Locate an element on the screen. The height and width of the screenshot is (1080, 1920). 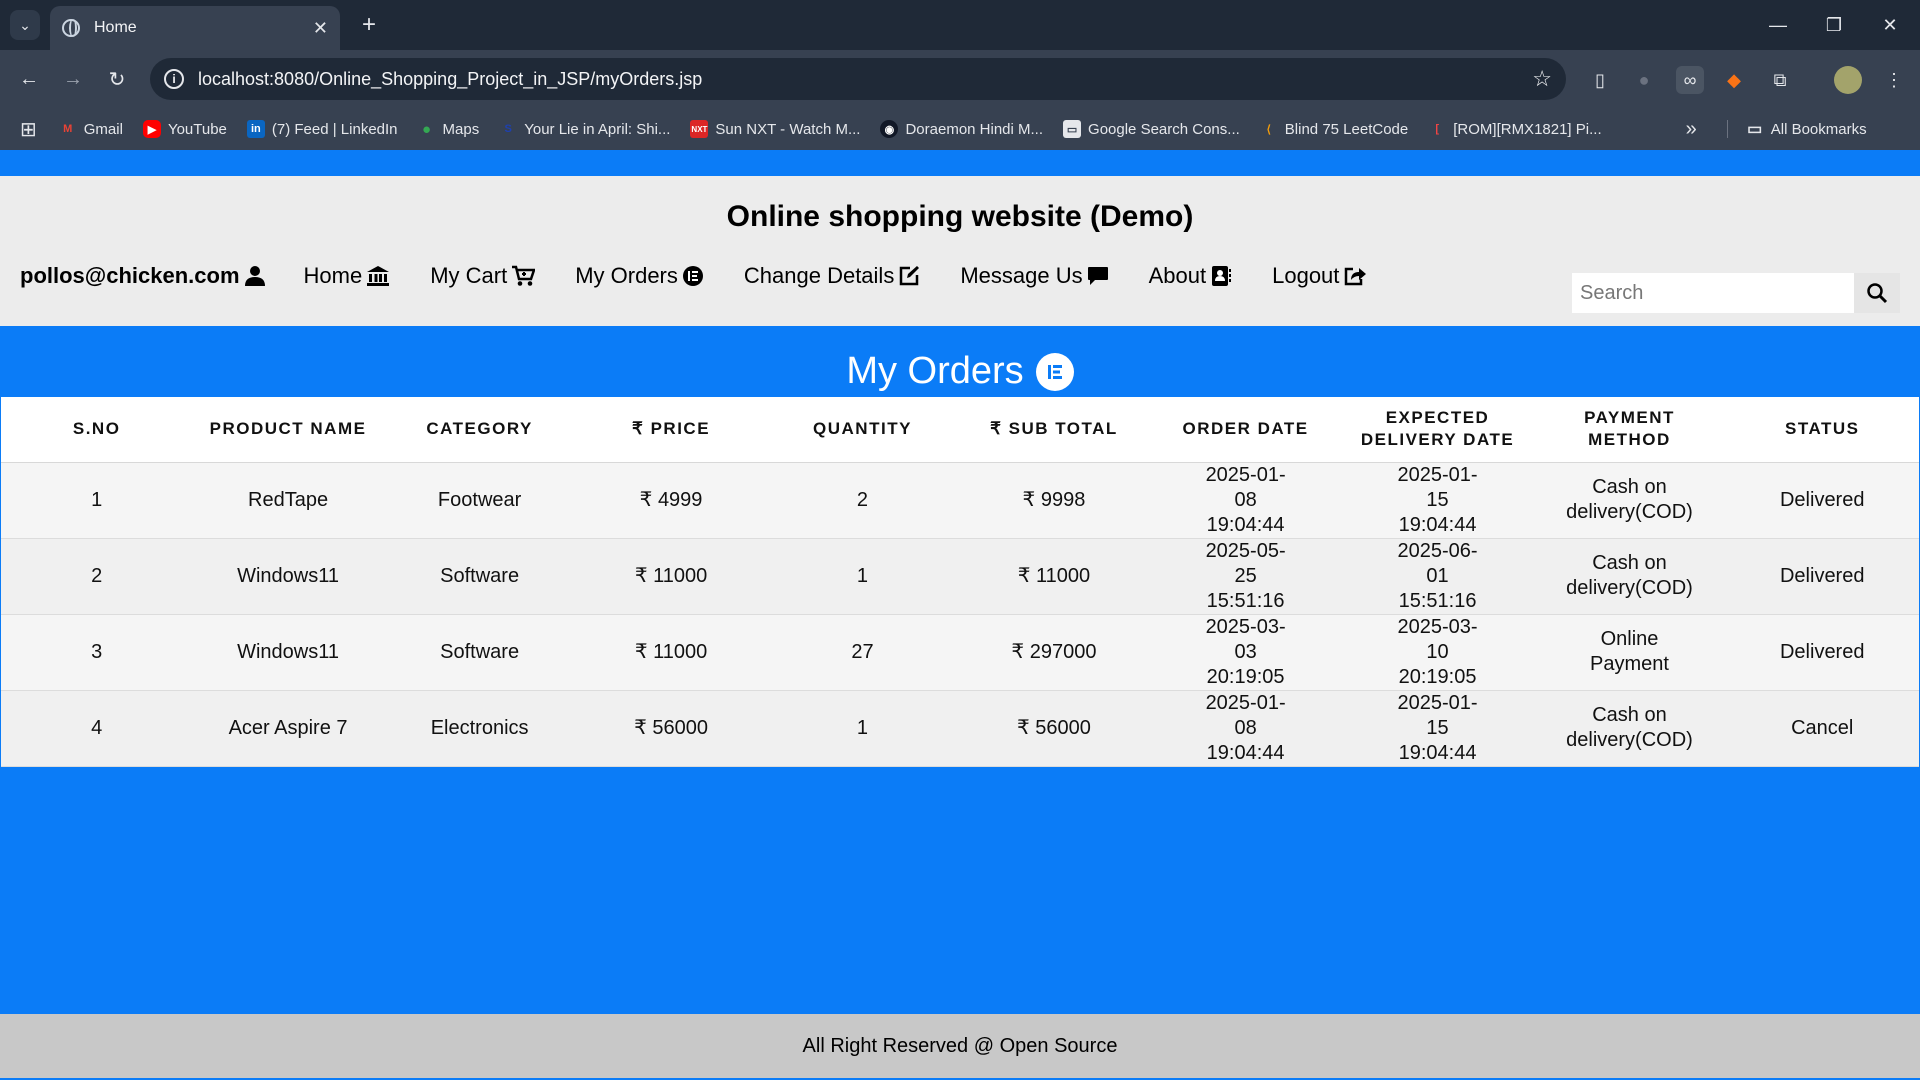
bank-icon is located at coordinates (378, 276).